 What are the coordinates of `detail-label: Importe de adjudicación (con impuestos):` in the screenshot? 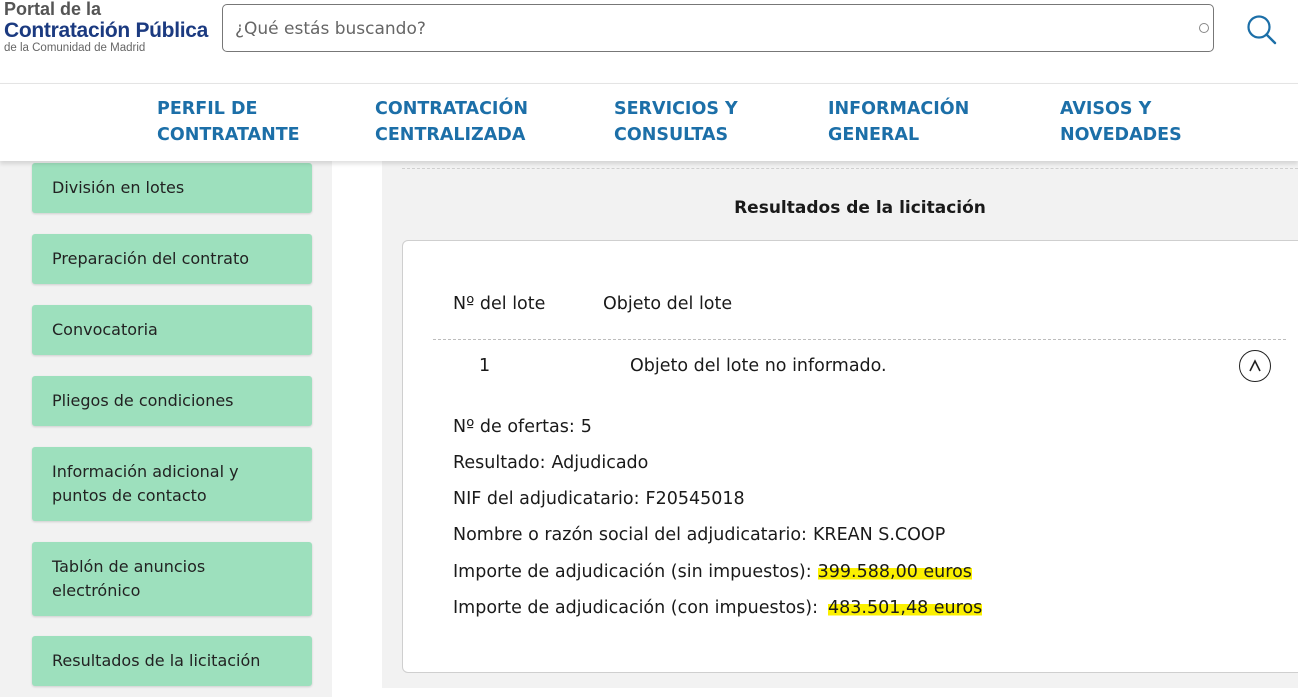 It's located at (636, 608).